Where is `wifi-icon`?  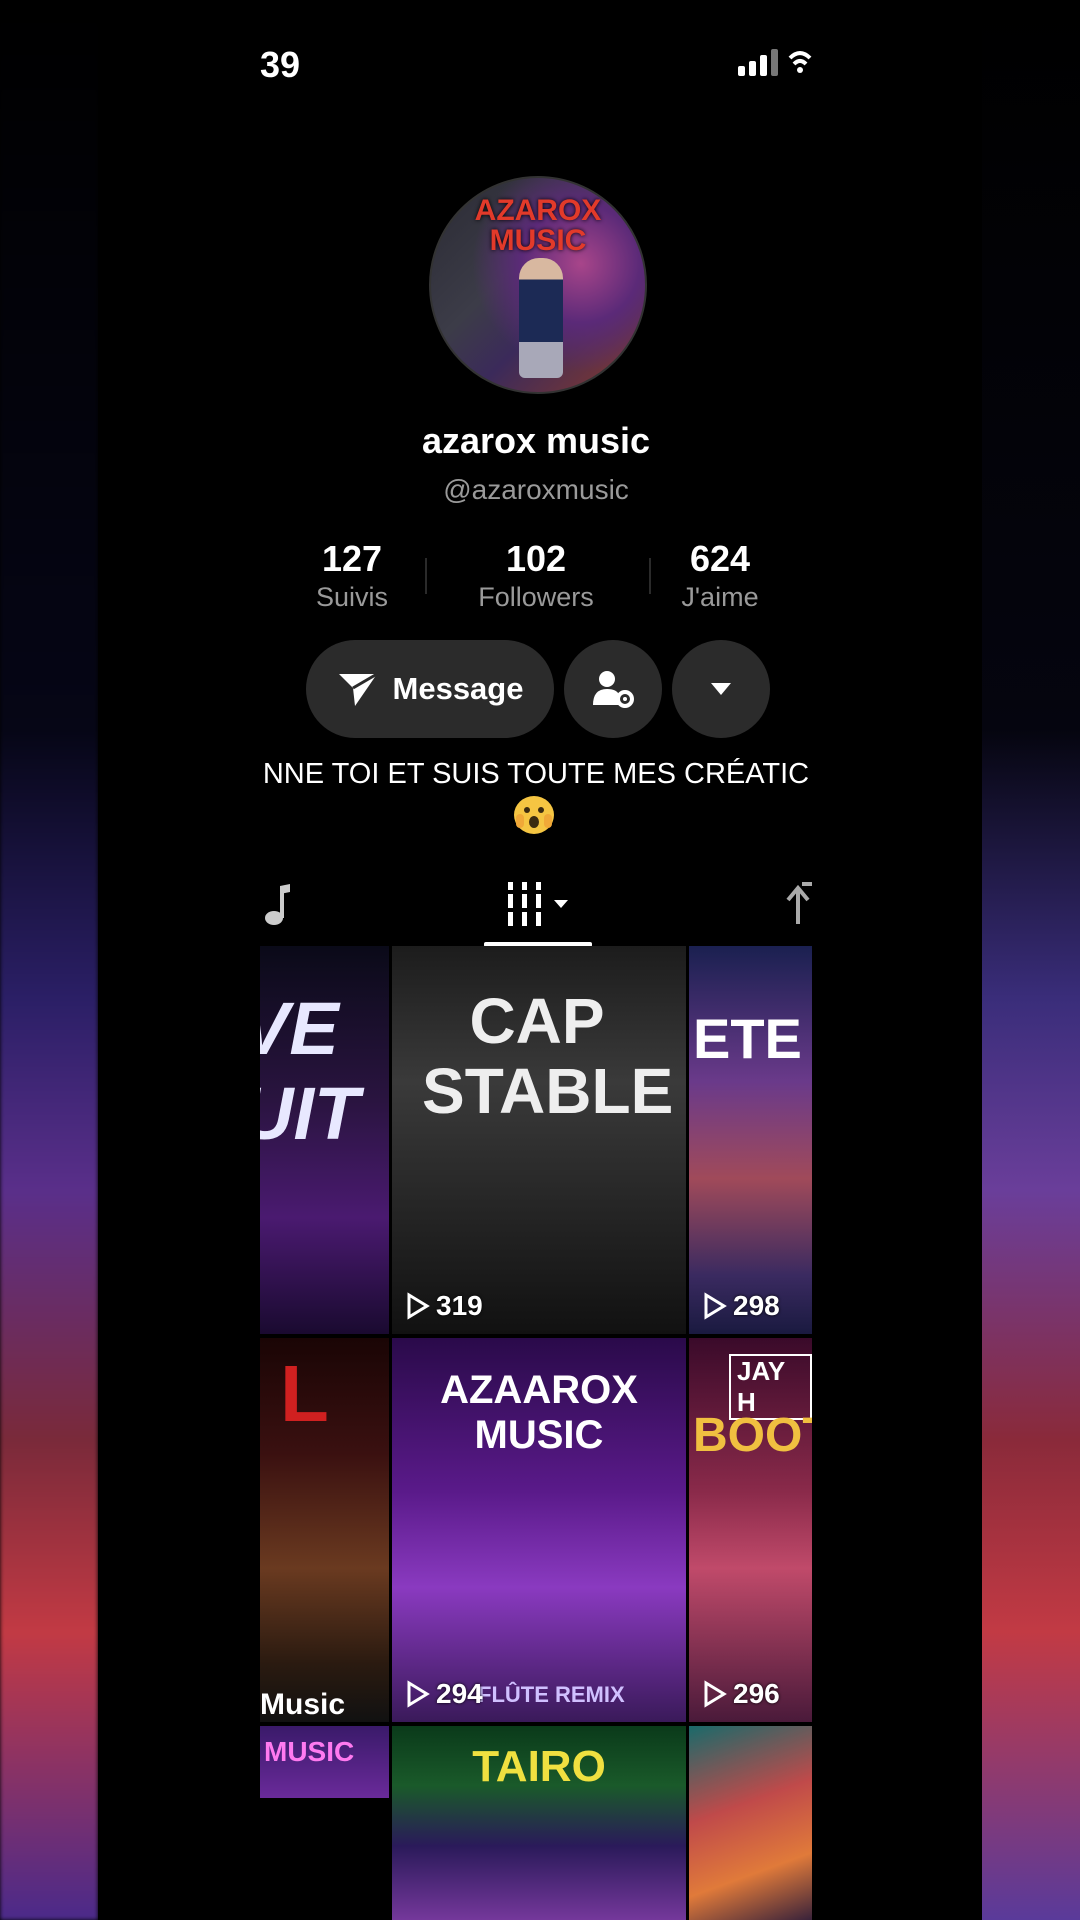
wifi-icon is located at coordinates (800, 62).